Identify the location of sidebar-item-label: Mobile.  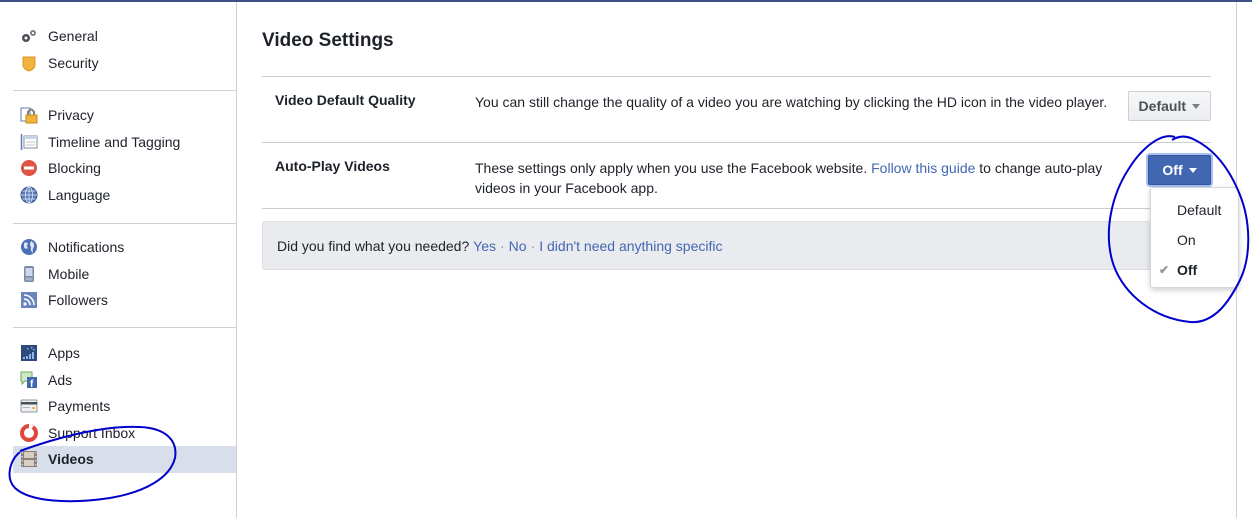
(69, 273).